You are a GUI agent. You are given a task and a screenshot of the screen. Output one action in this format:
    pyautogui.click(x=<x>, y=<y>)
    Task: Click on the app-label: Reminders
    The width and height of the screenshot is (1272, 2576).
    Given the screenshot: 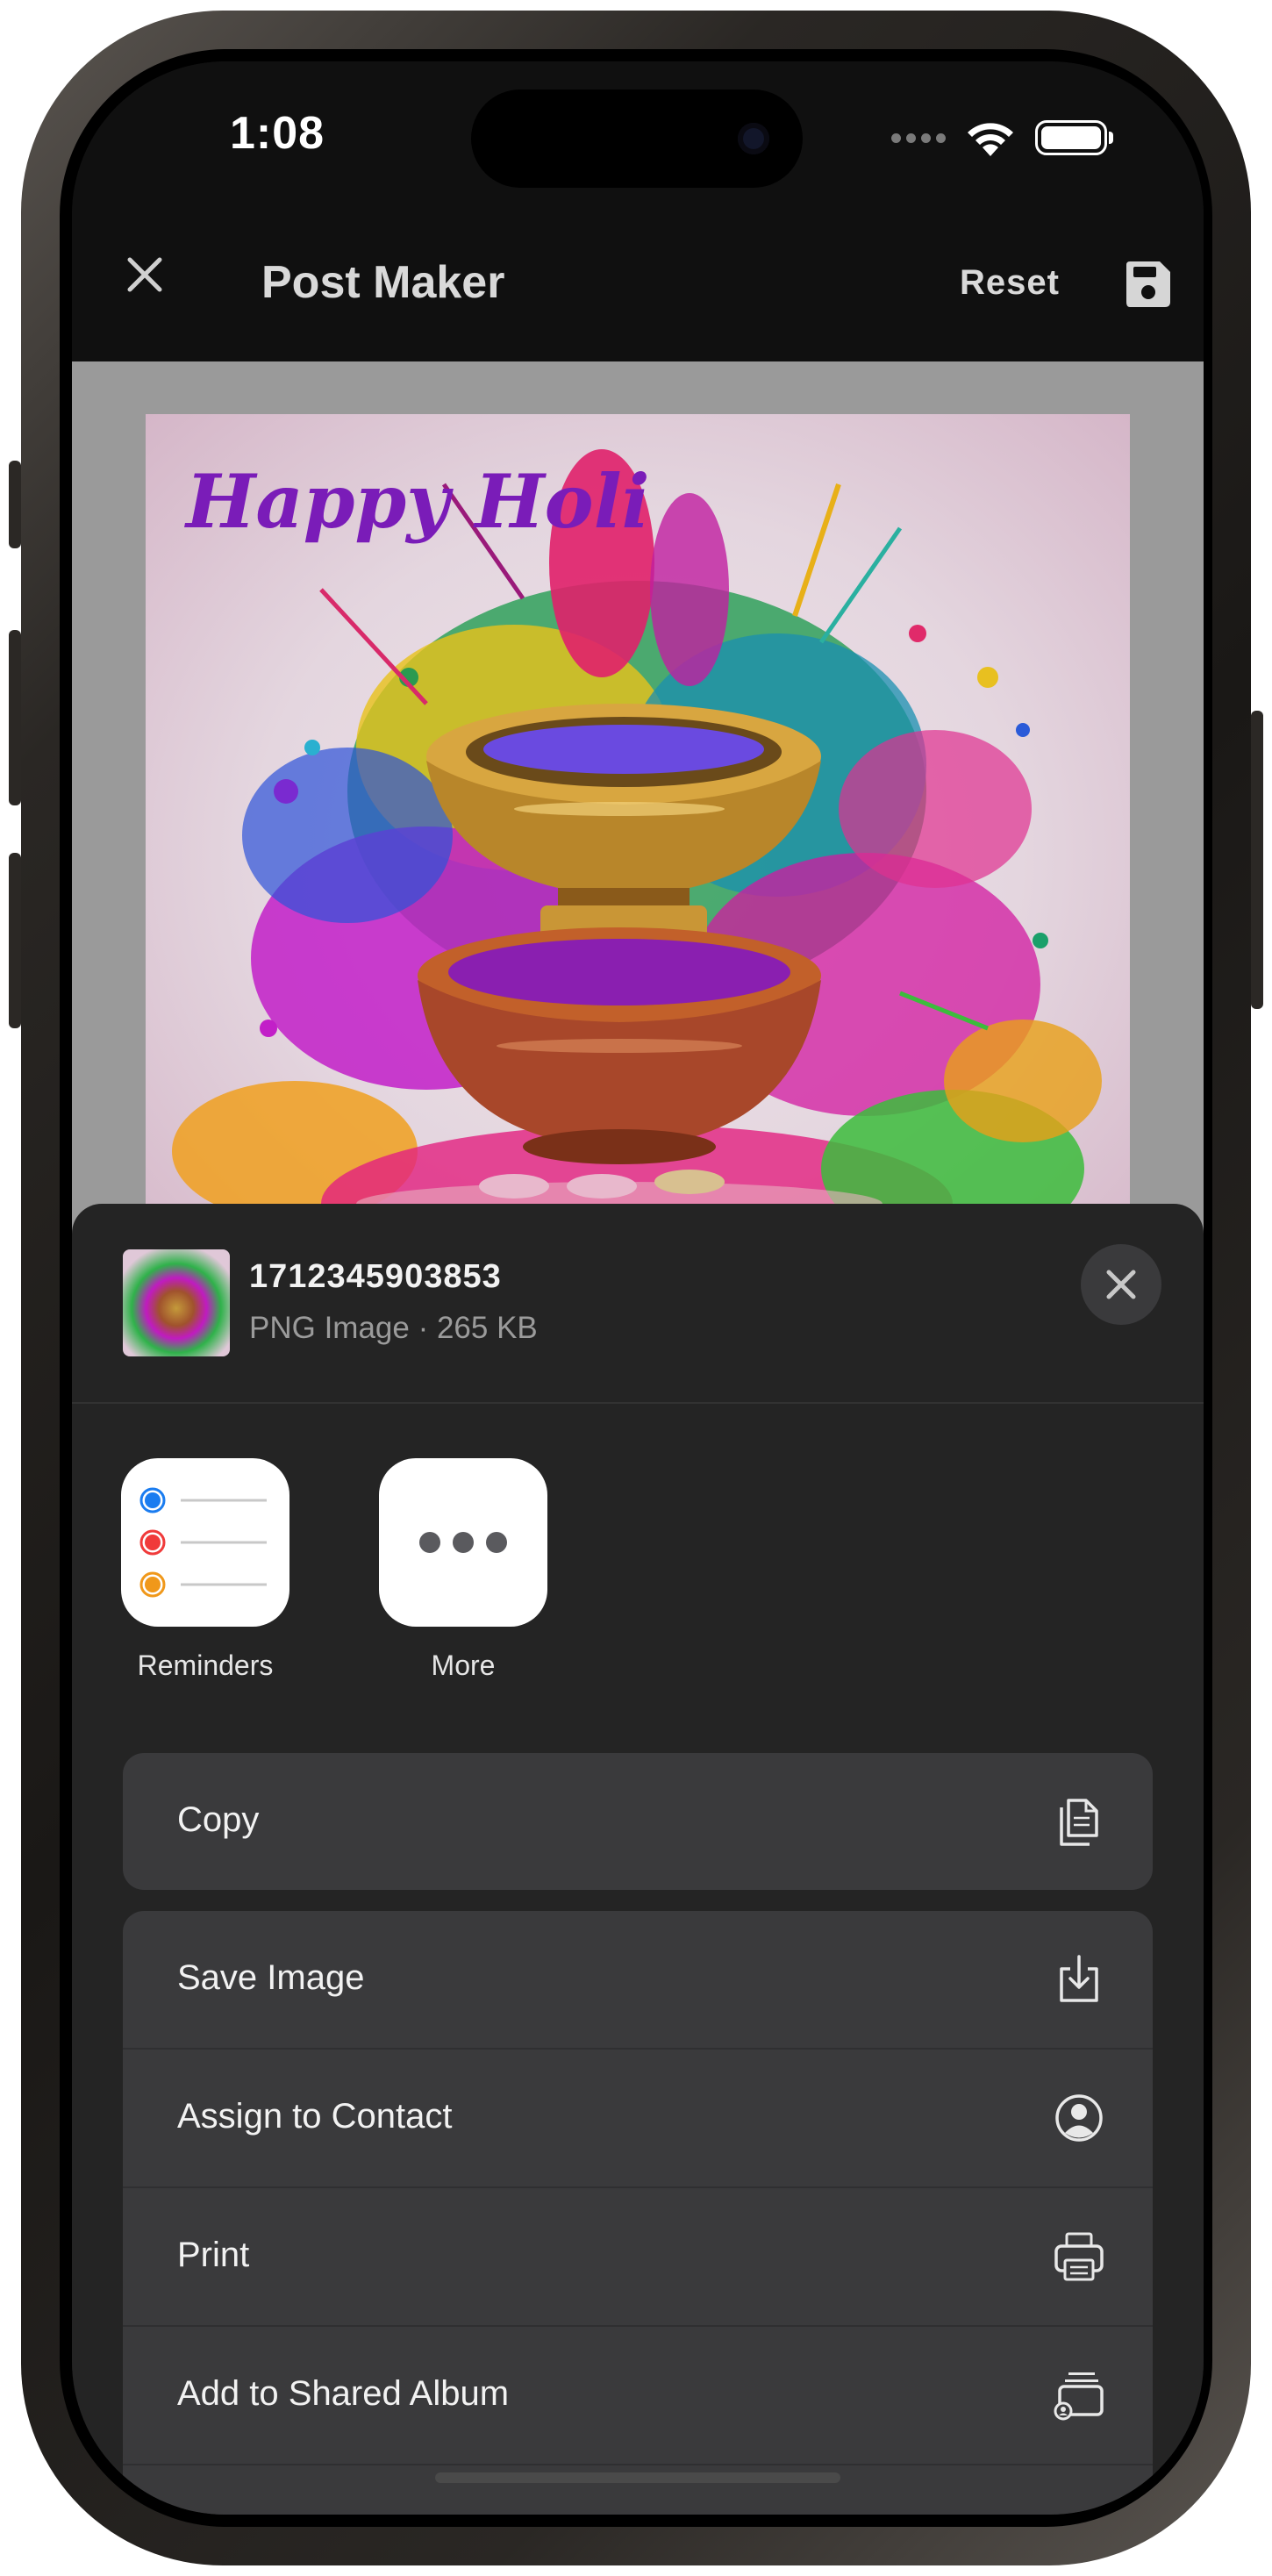 What is the action you would take?
    pyautogui.click(x=205, y=1665)
    